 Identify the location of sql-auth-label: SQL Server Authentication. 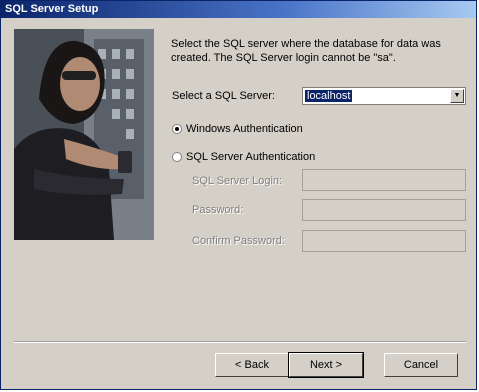
(250, 157).